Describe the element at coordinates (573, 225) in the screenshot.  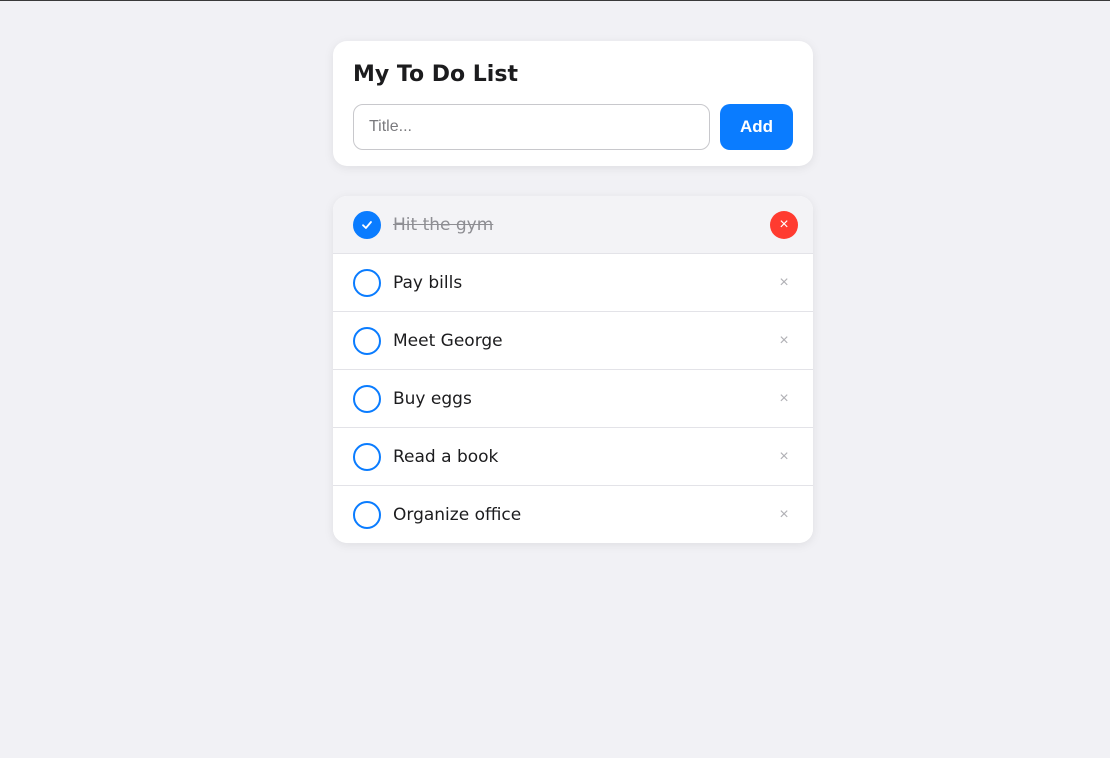
I see `list-item: Hit the gym ×` at that location.